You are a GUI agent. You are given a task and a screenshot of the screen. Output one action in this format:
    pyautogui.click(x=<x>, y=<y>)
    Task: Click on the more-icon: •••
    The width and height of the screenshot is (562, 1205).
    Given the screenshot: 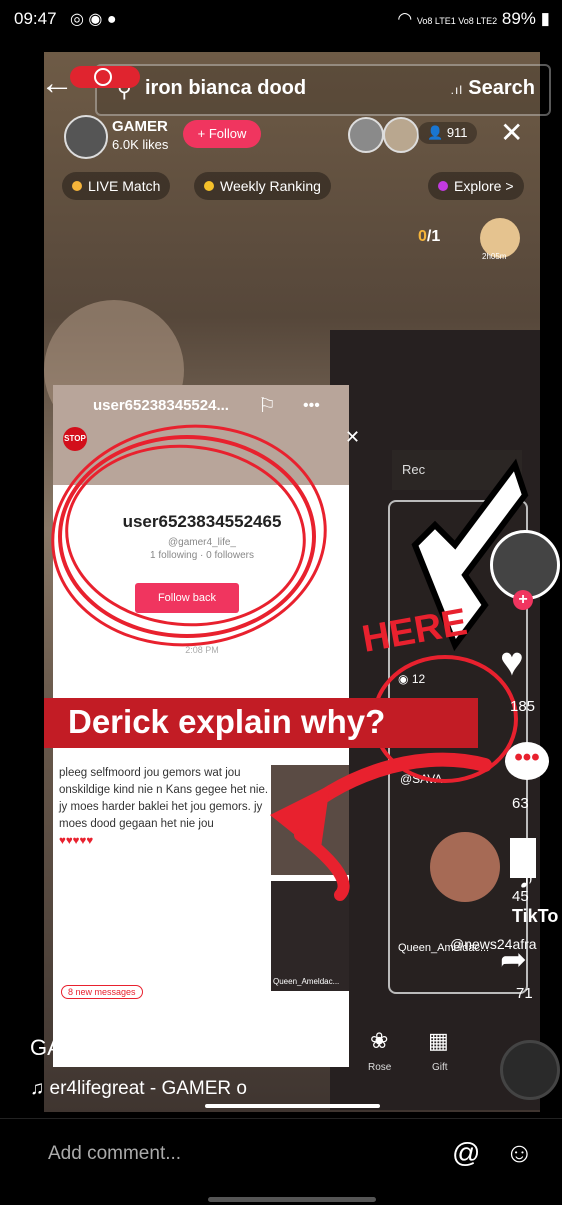 What is the action you would take?
    pyautogui.click(x=311, y=405)
    